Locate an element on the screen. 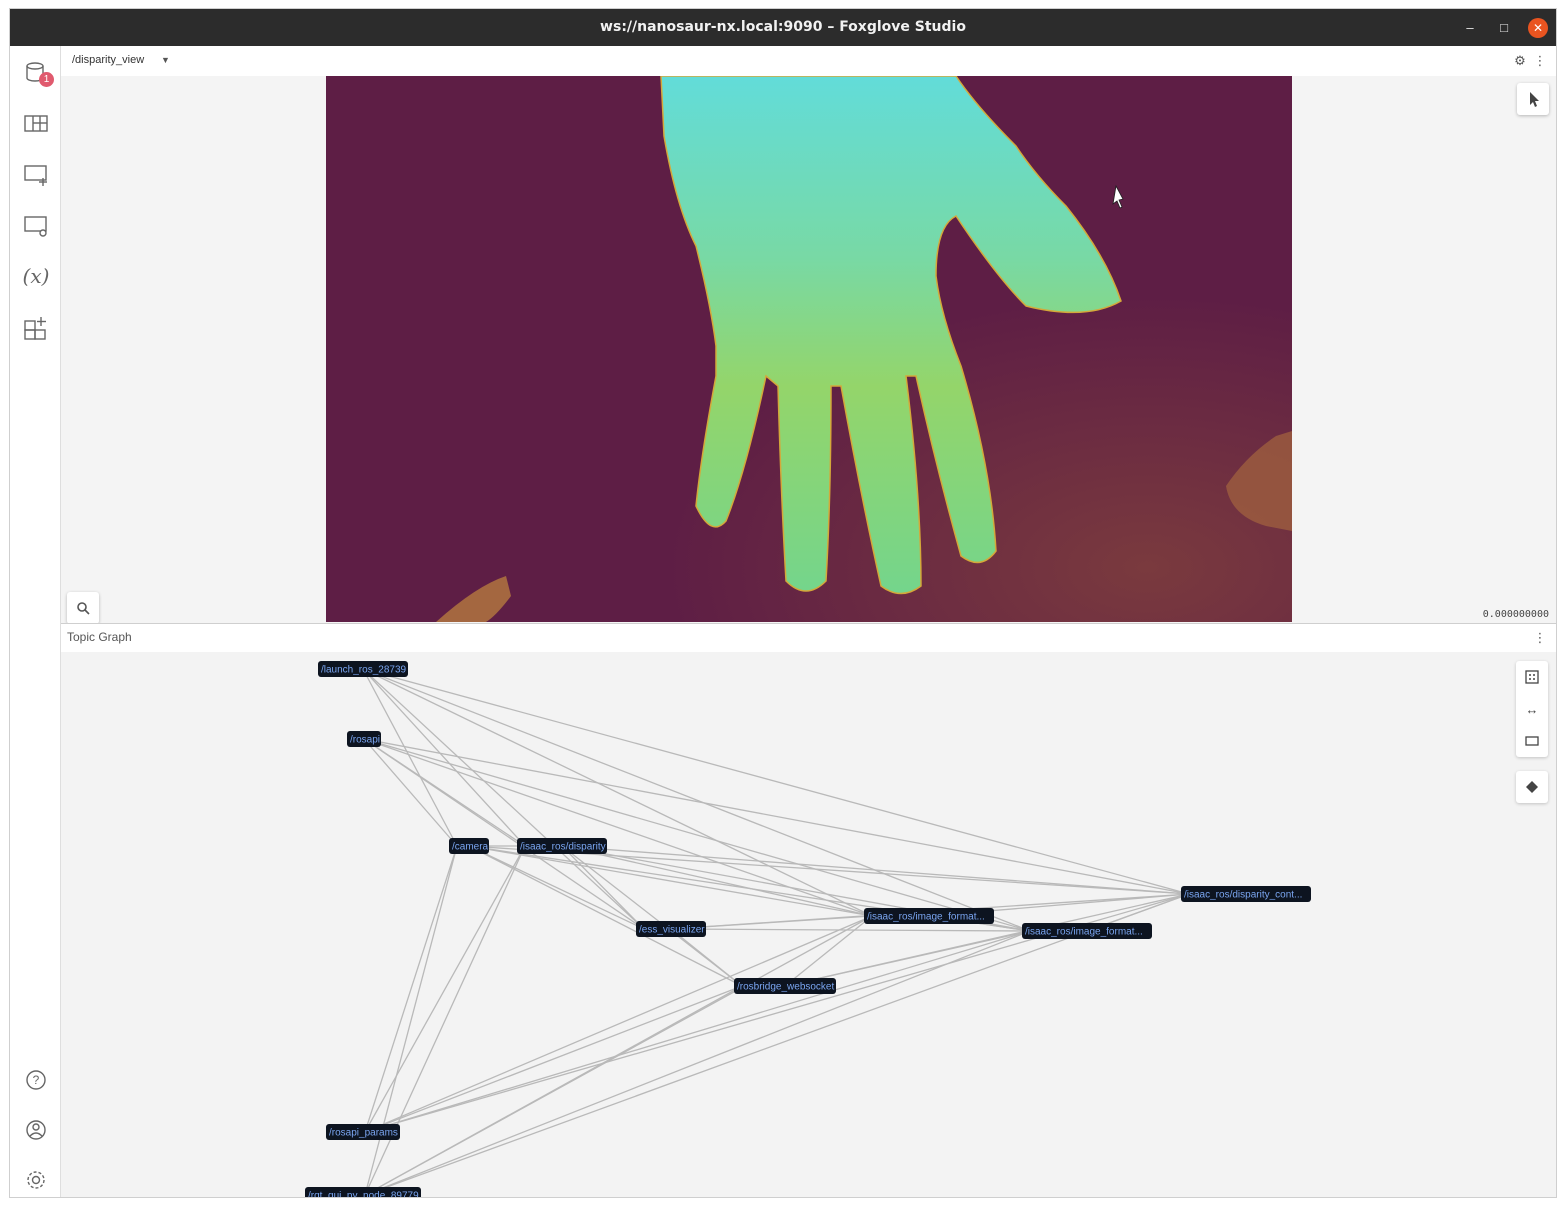 The width and height of the screenshot is (1566, 1207). horizontal-layout-icon: ↔ is located at coordinates (1532, 709).